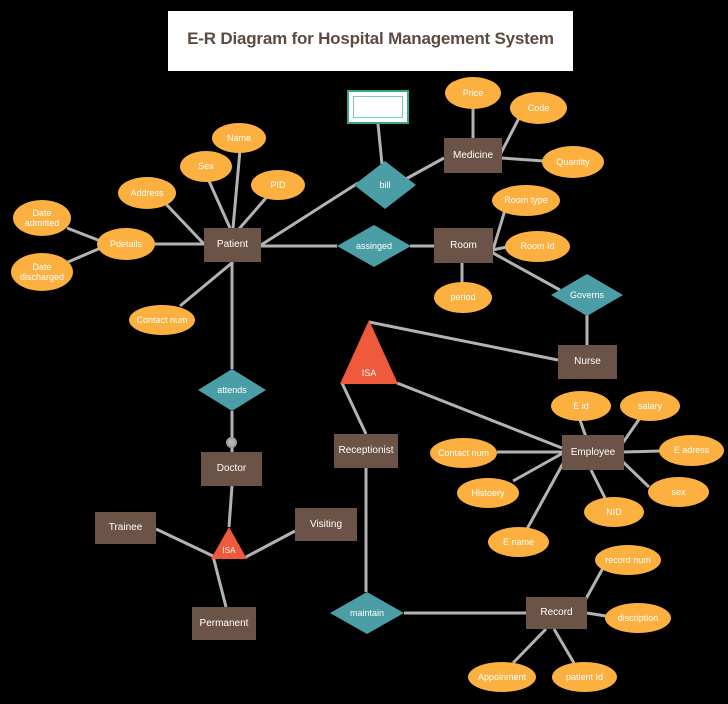 The image size is (728, 704). Describe the element at coordinates (522, 159) in the screenshot. I see `edge-quantity-to-medicine` at that location.